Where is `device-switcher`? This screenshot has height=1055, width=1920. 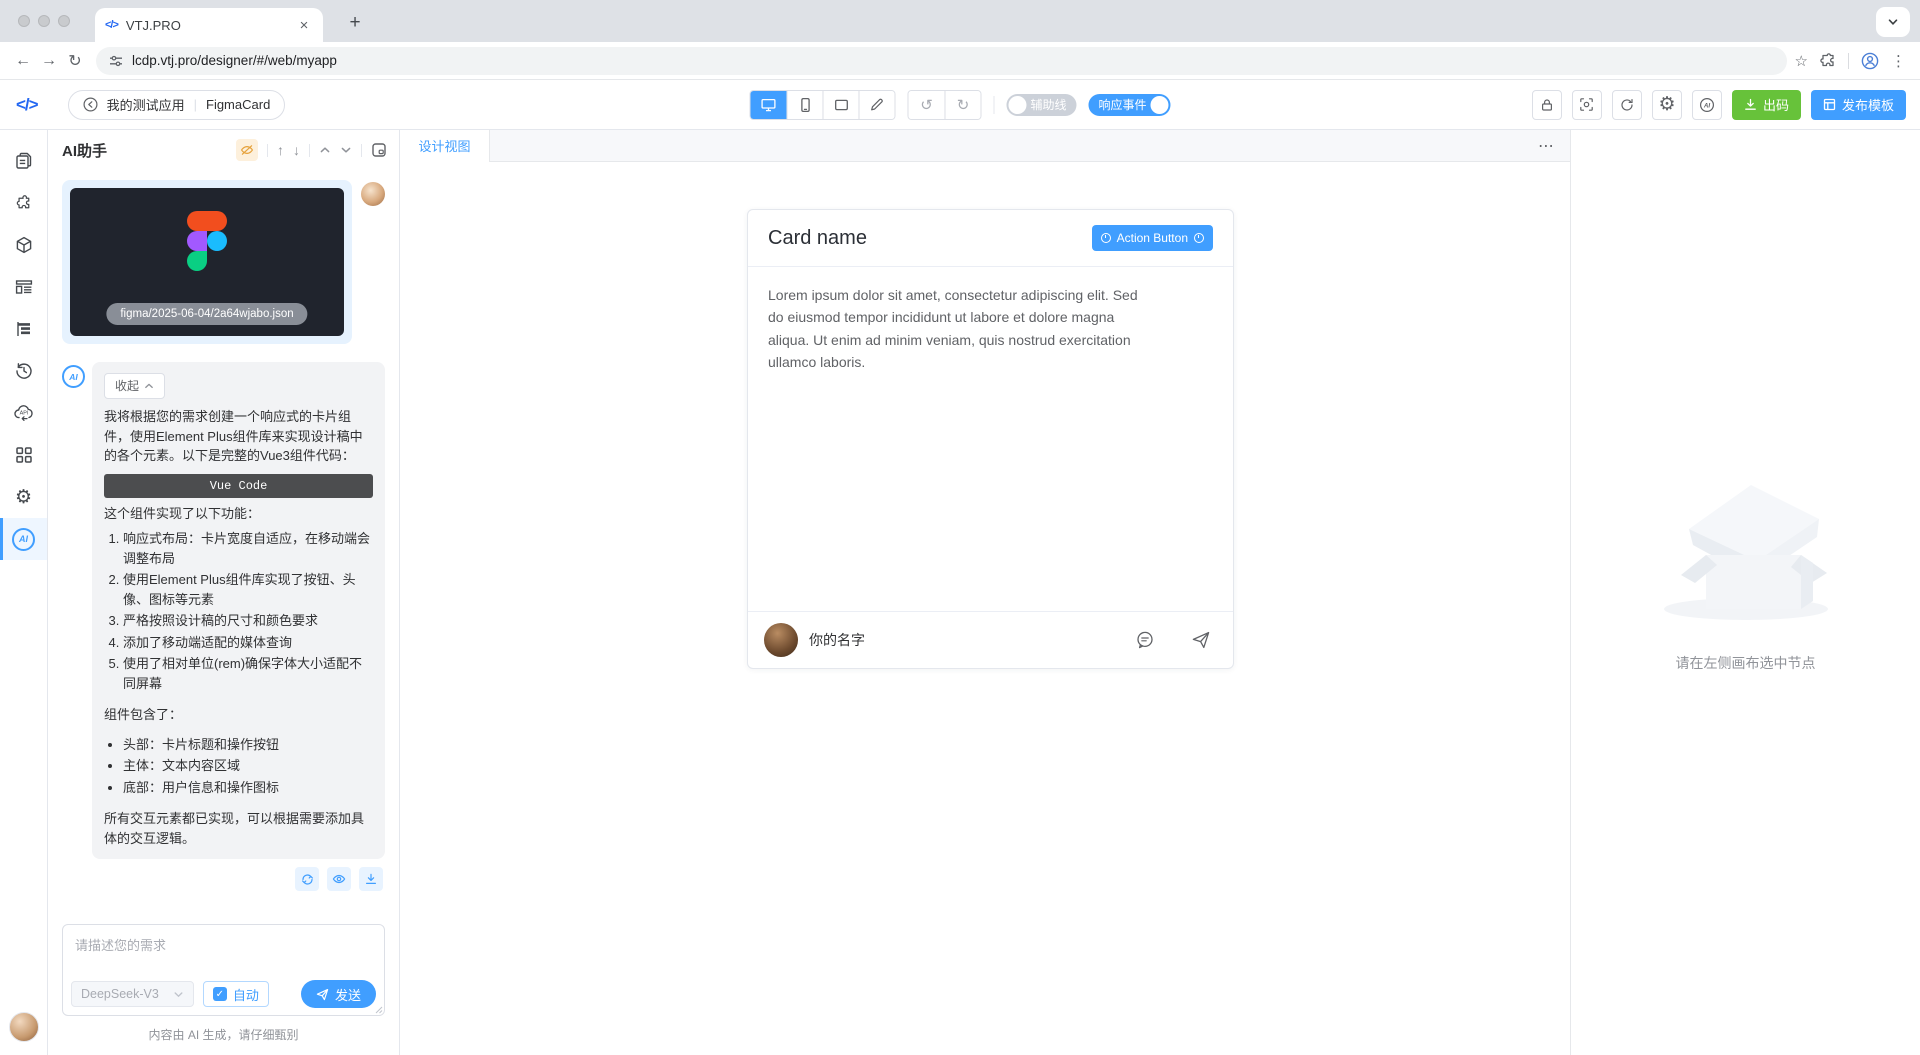
device-switcher is located at coordinates (822, 104).